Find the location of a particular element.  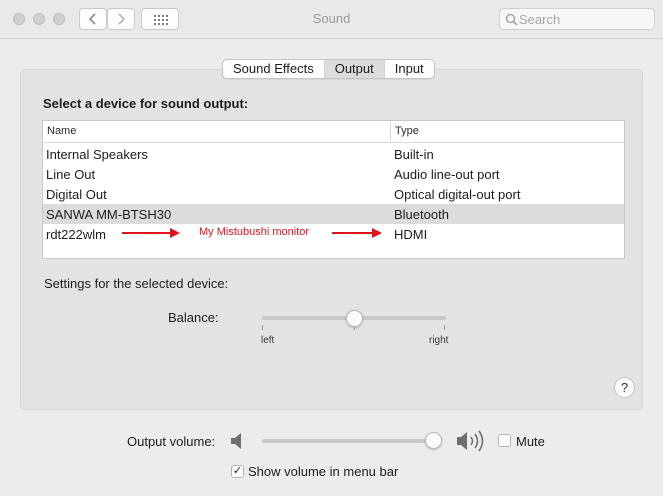

device-type: Bluetooth is located at coordinates (421, 214).